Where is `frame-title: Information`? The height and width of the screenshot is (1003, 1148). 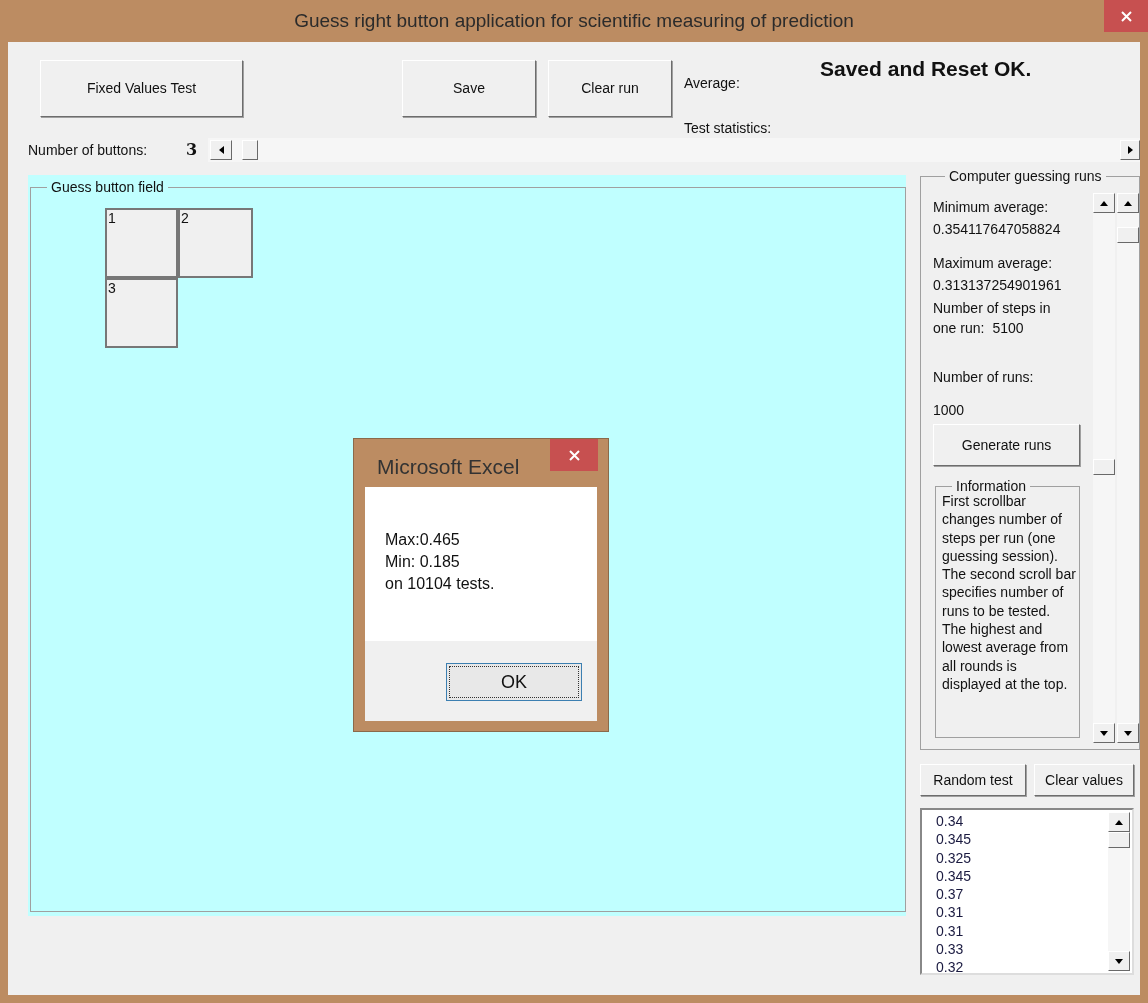 frame-title: Information is located at coordinates (991, 486).